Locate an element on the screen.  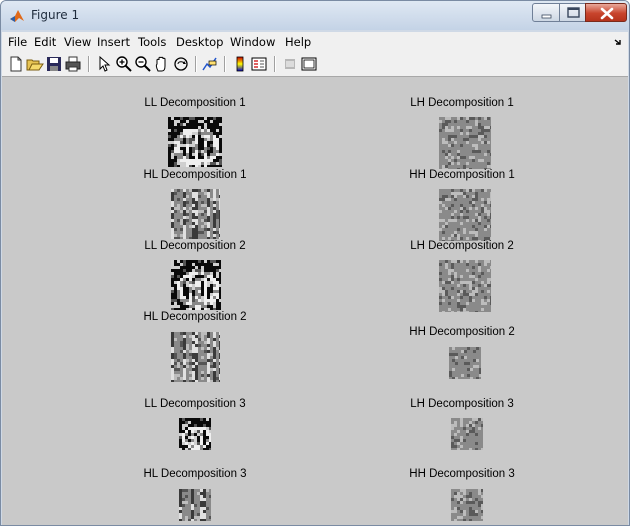
subplot-title: LH Decomposition 1 is located at coordinates (462, 103).